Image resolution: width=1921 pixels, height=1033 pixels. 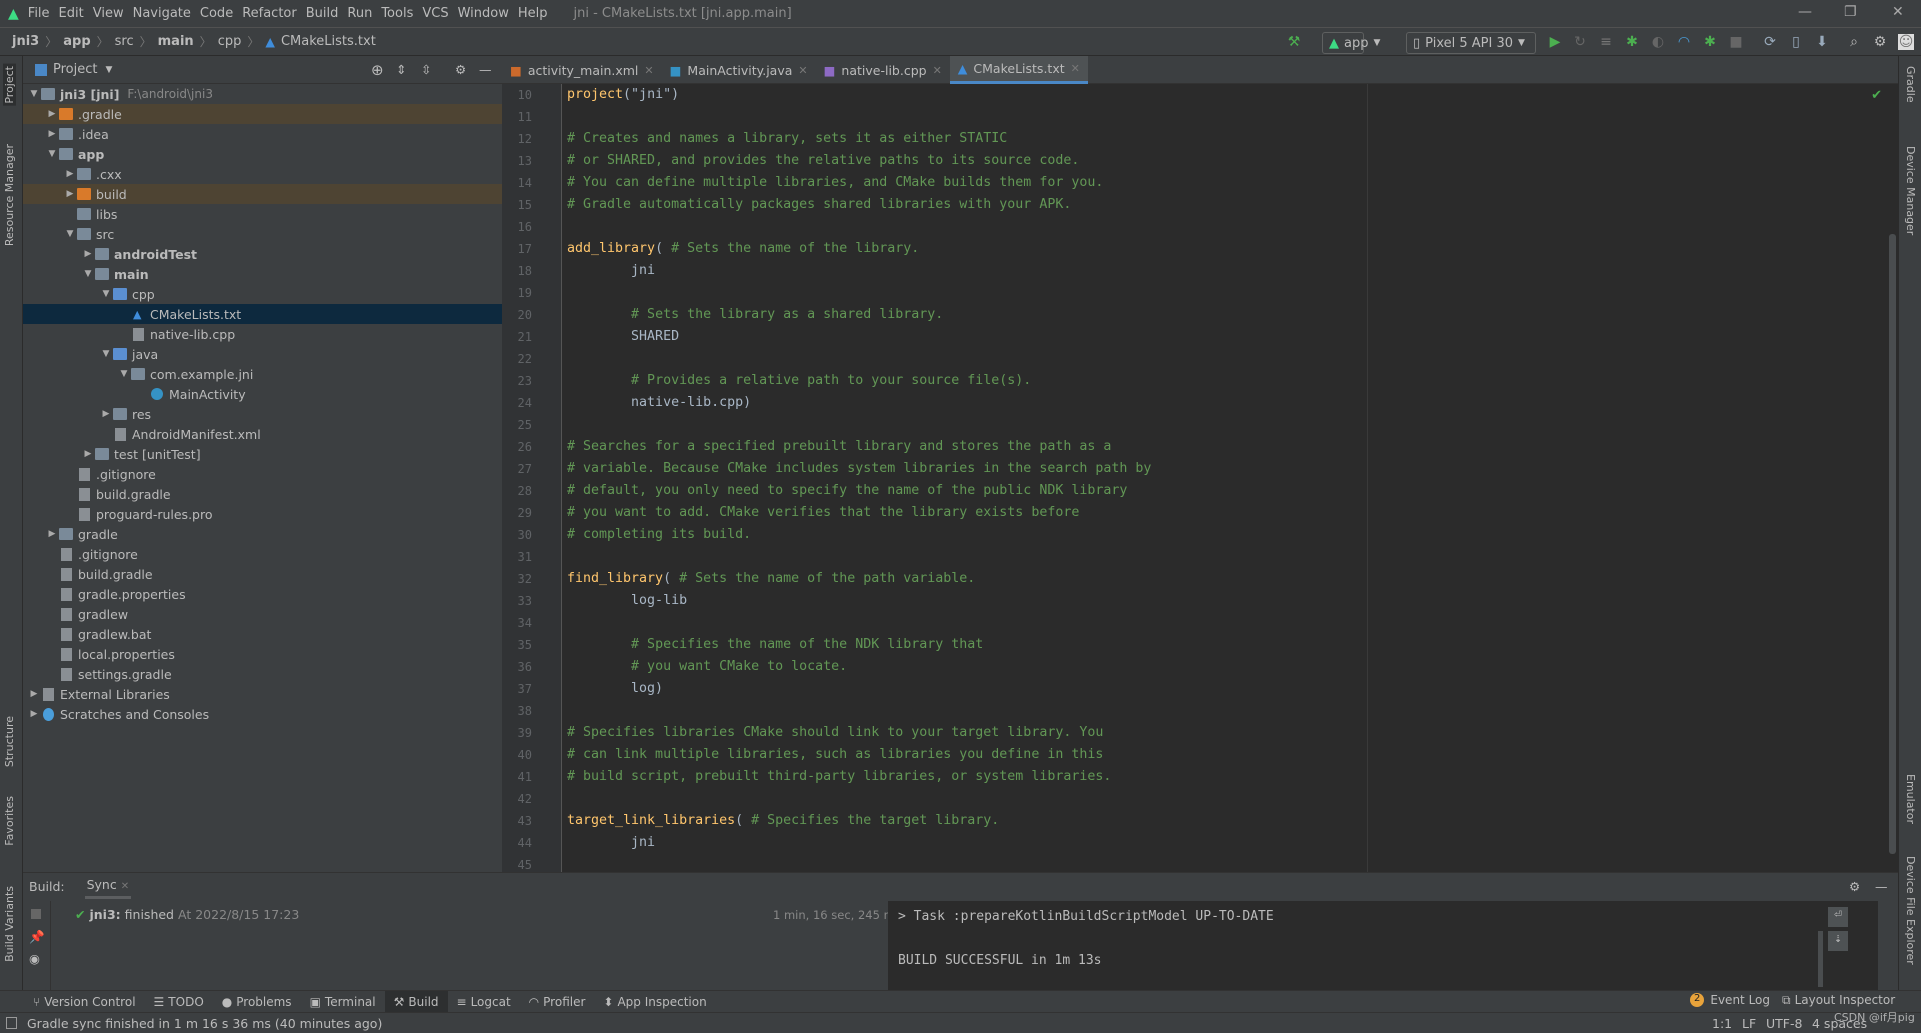 I want to click on tree-item: ▶ .idea, so click(x=262, y=134).